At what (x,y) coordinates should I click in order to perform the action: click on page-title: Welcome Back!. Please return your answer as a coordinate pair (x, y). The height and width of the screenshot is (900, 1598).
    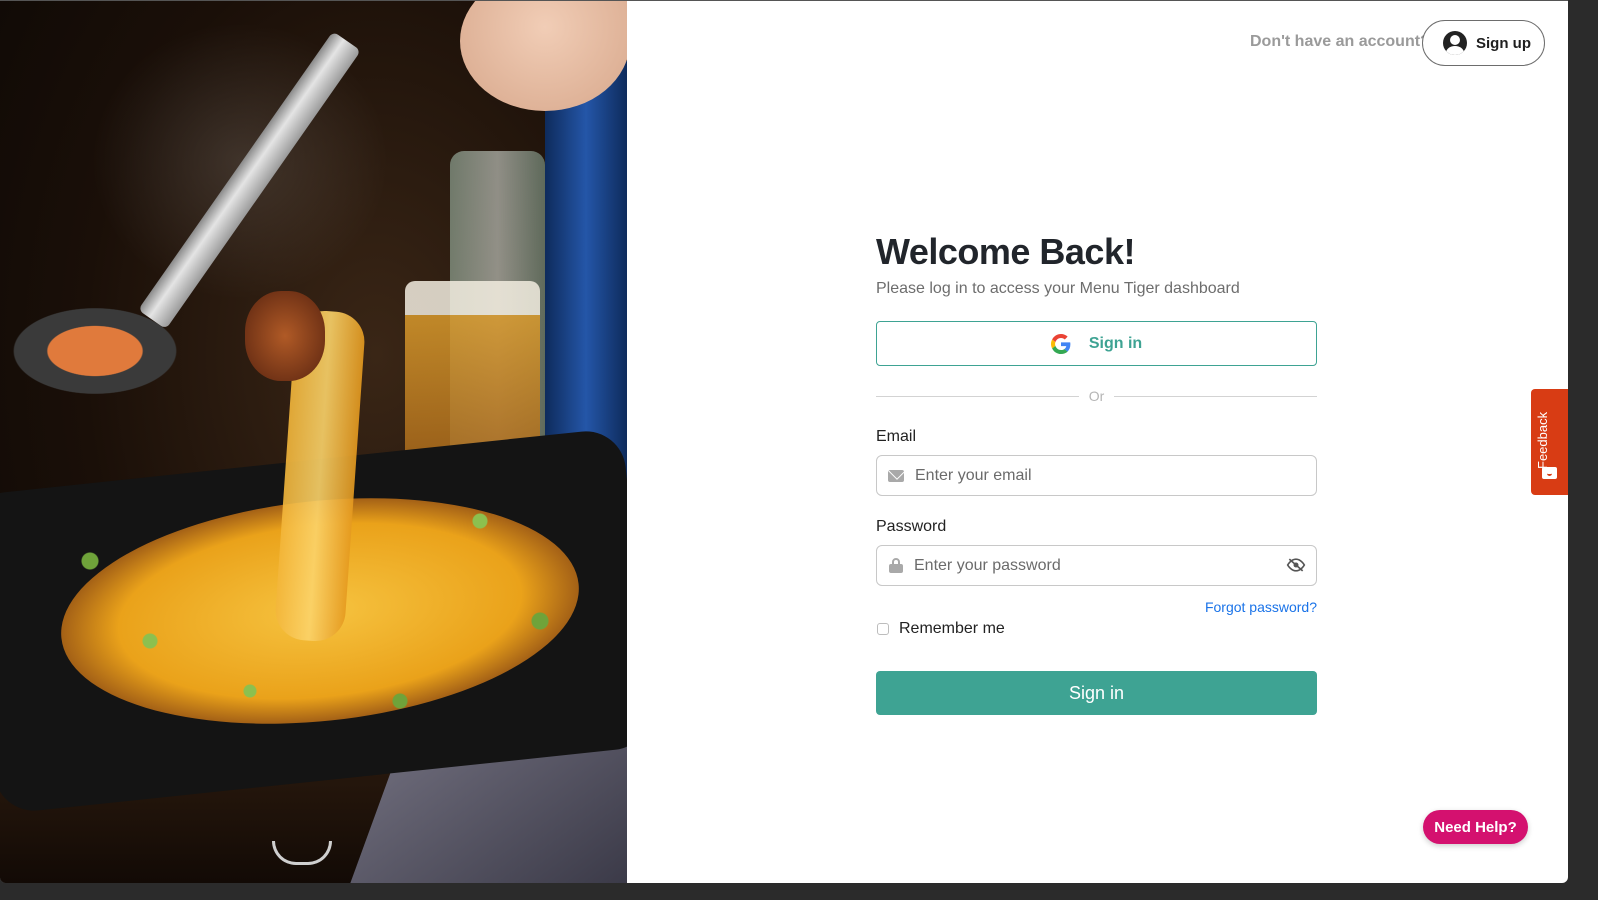
    Looking at the image, I should click on (1005, 251).